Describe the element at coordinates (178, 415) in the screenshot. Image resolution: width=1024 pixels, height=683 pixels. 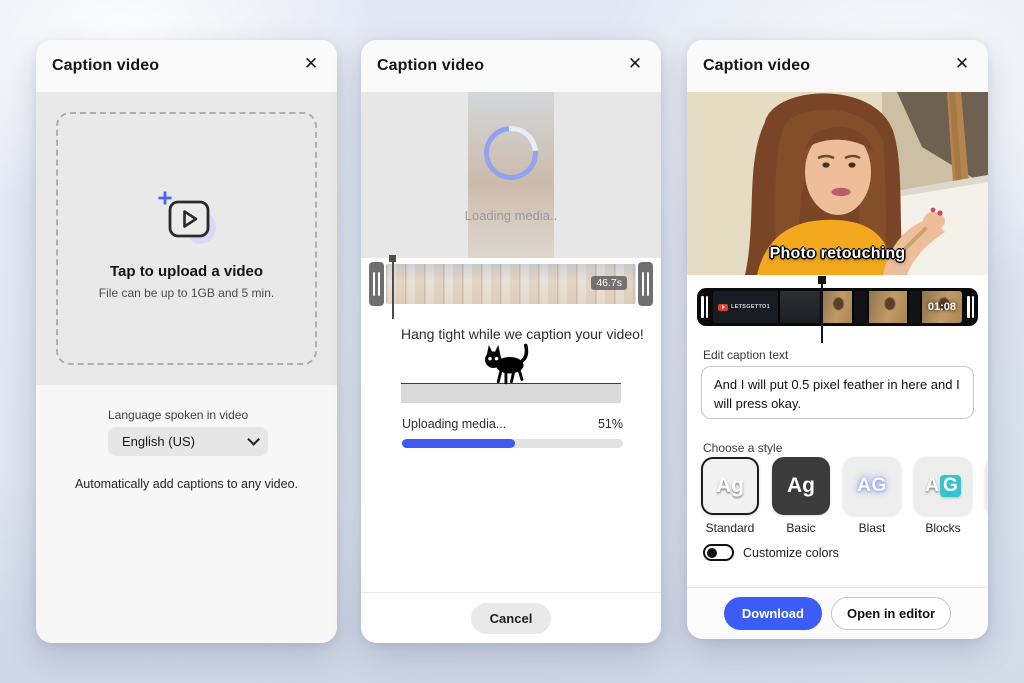
I see `language-label: Language spoken in video` at that location.